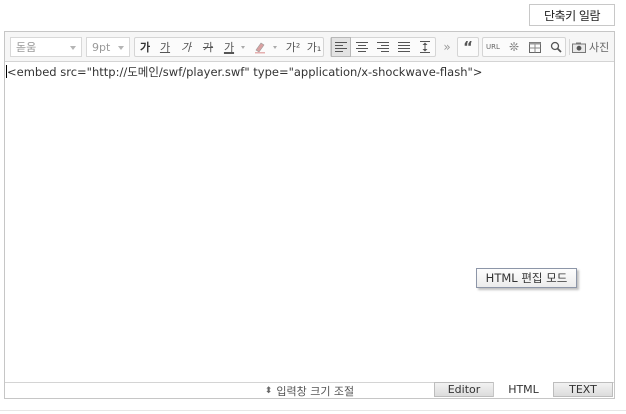 This screenshot has height=414, width=626. I want to click on align-center-button, so click(362, 47).